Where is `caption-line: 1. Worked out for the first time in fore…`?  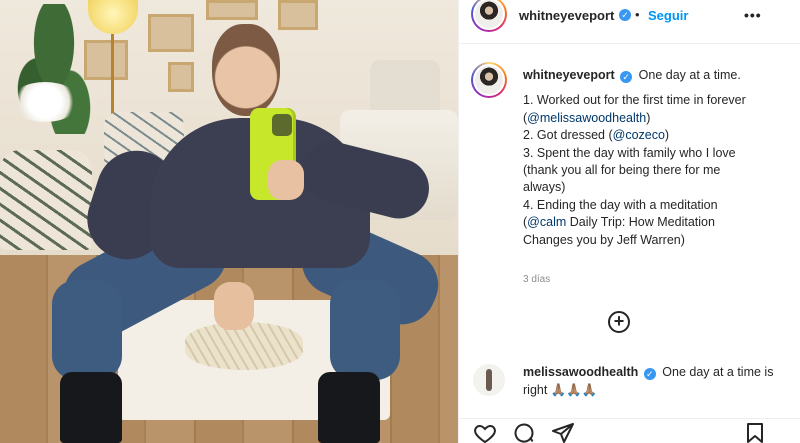 caption-line: 1. Worked out for the first time in fore… is located at coordinates (634, 100).